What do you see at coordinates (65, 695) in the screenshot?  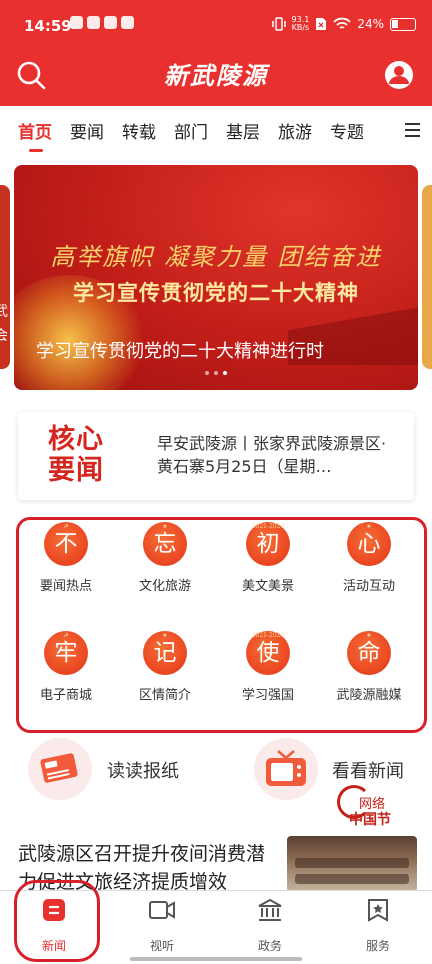 I see `grid-label: 电子商城` at bounding box center [65, 695].